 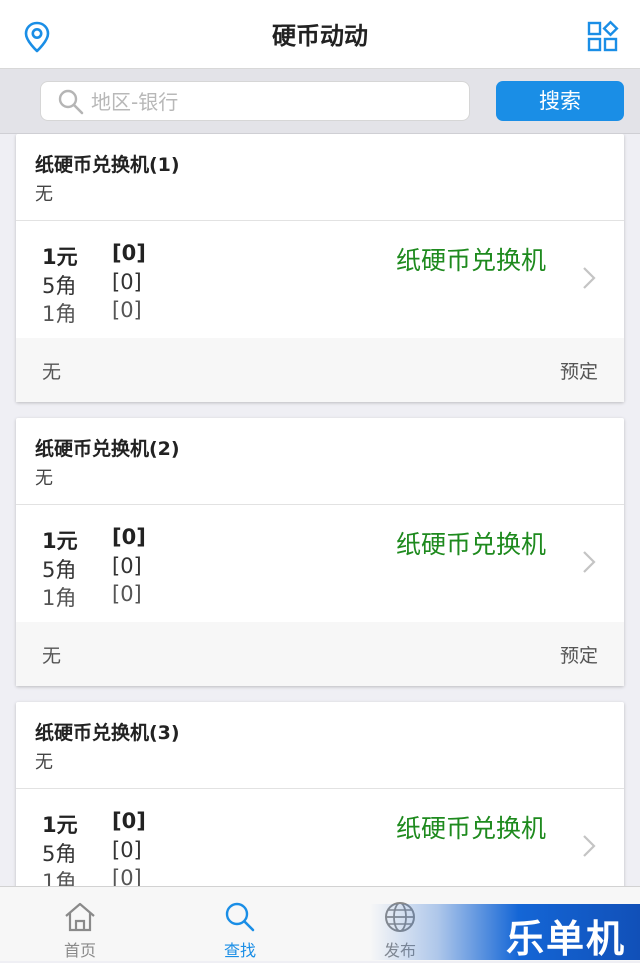 What do you see at coordinates (107, 733) in the screenshot?
I see `machine-name: 纸硬币兑换机(3)` at bounding box center [107, 733].